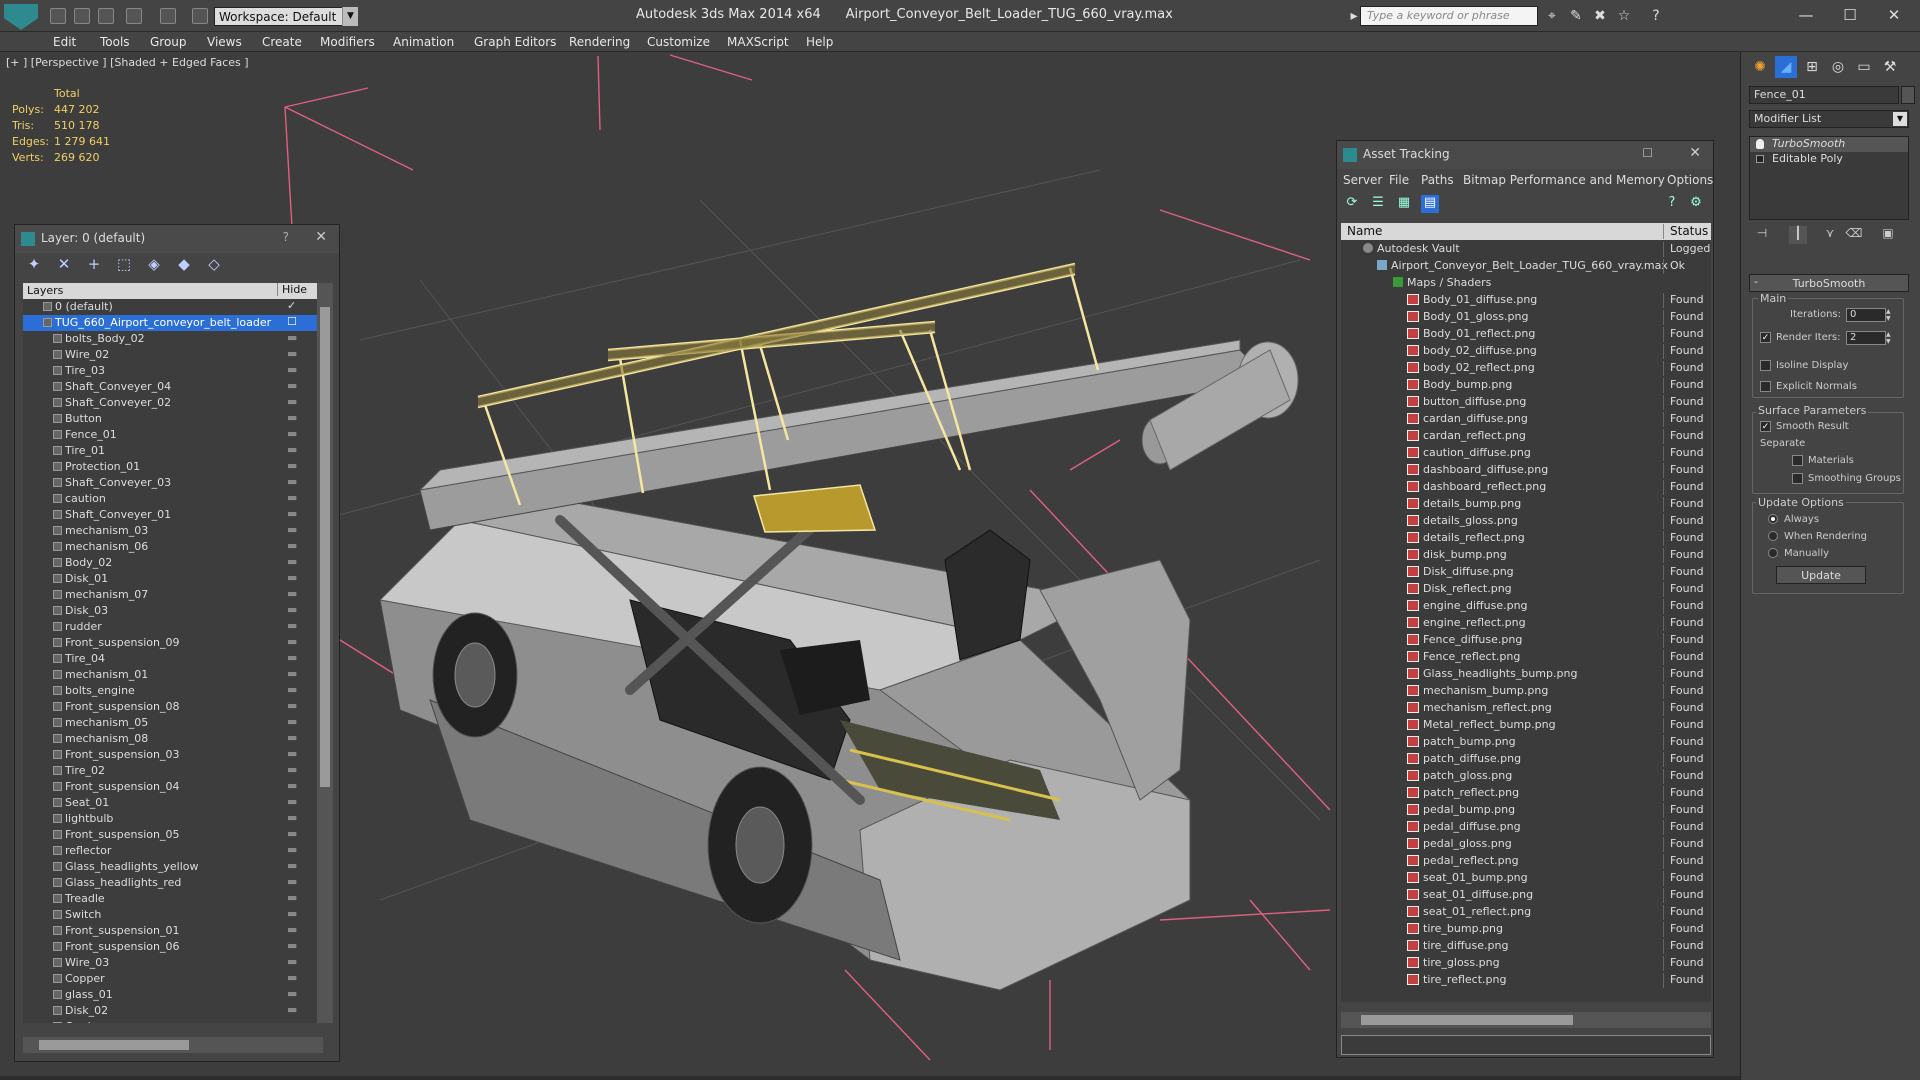 The width and height of the screenshot is (1920, 1080). I want to click on smooth-result-checkbox: ✓, so click(1765, 426).